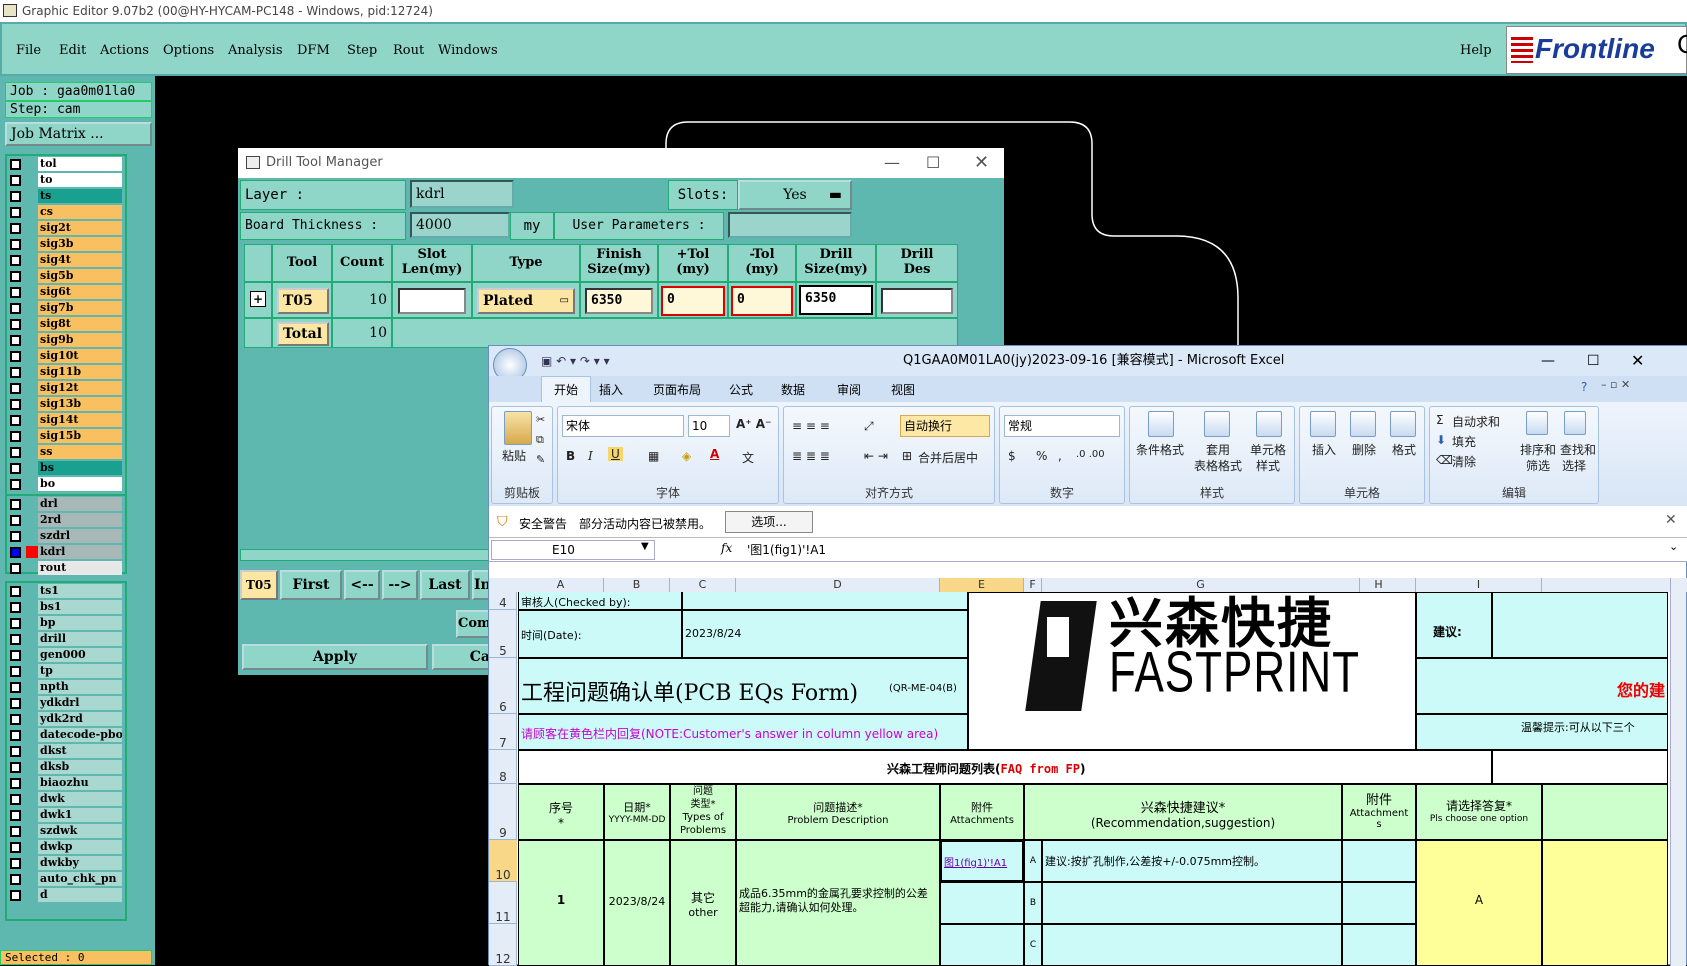 This screenshot has width=1687, height=966. I want to click on cell-style-label-1: 单元格, so click(1268, 449).